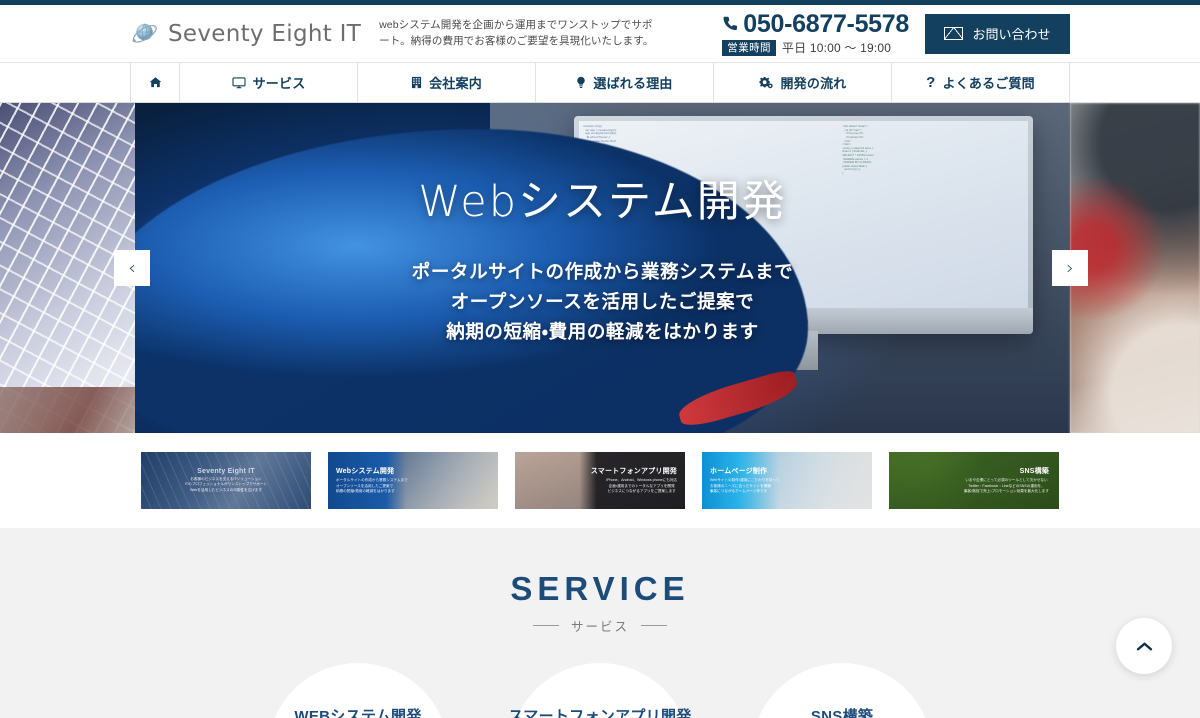  I want to click on main-navigation: サービス 会社案内 選ばれる理由 開発の流れ ? よくあるご質問, so click(600, 83).